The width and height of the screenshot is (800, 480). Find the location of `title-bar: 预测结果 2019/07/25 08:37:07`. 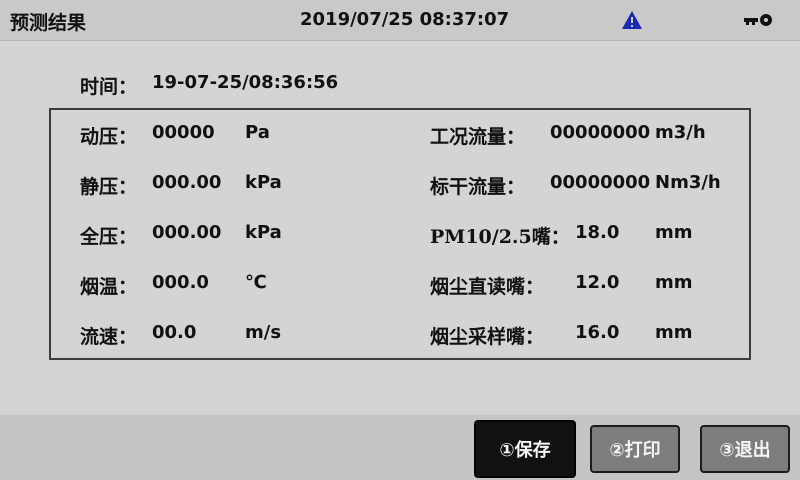

title-bar: 预测结果 2019/07/25 08:37:07 is located at coordinates (400, 20).